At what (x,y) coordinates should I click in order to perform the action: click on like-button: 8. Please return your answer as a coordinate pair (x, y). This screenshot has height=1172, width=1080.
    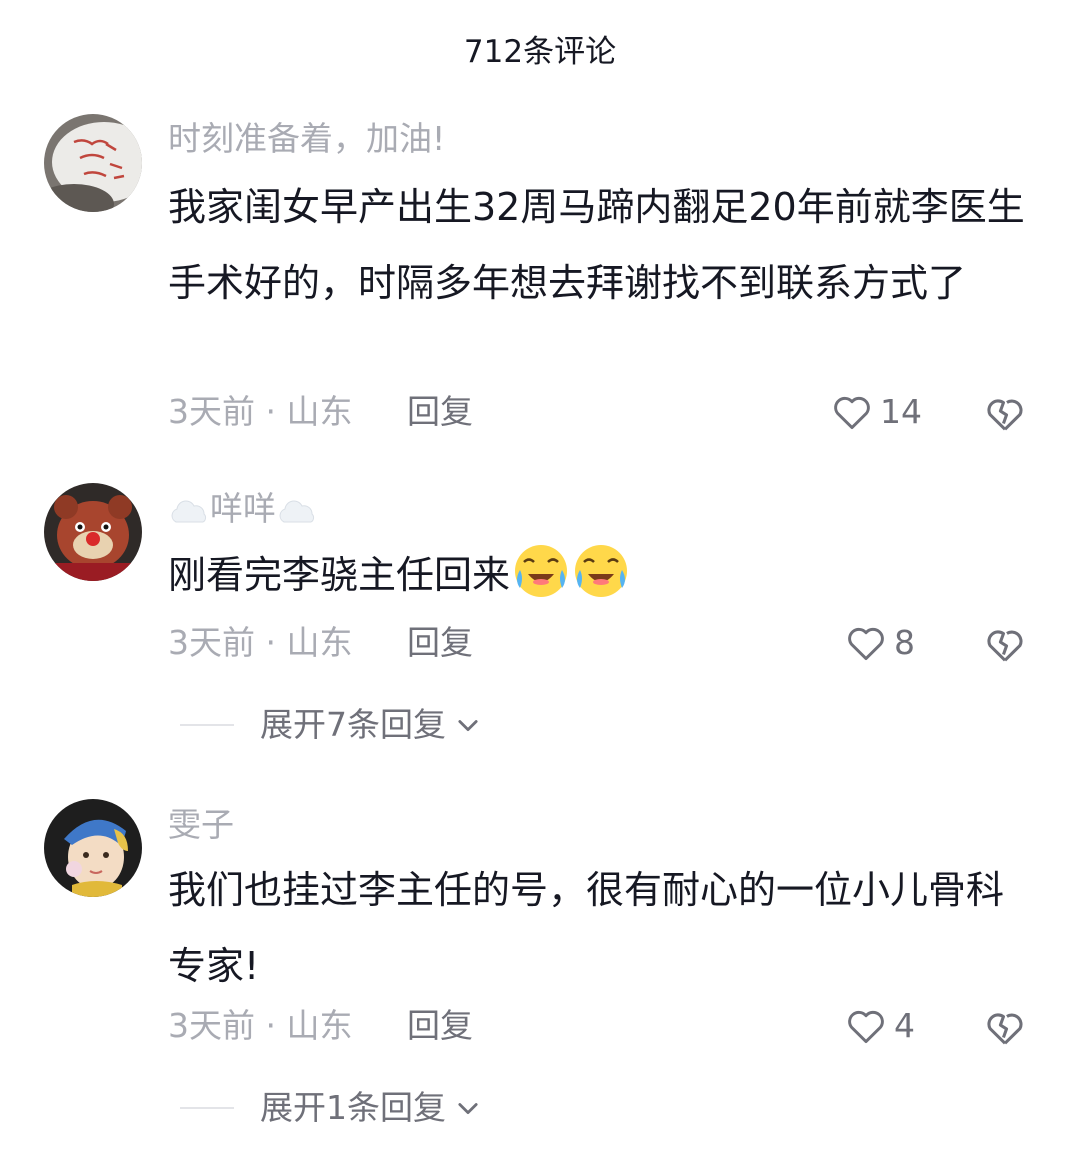
    Looking at the image, I should click on (879, 643).